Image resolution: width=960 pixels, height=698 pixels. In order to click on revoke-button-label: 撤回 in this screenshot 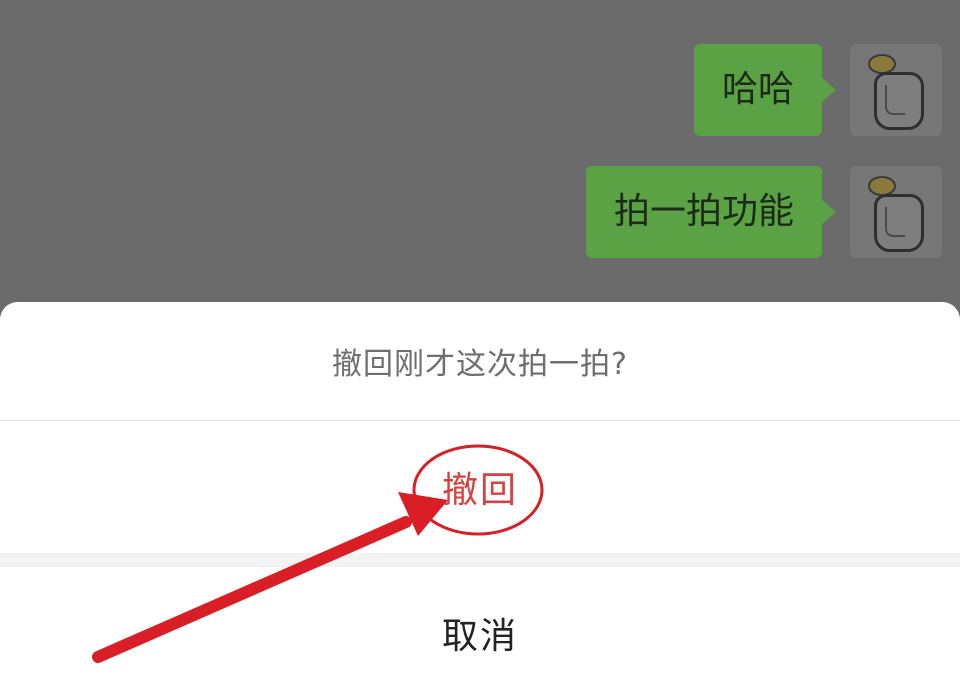, I will do `click(479, 490)`.